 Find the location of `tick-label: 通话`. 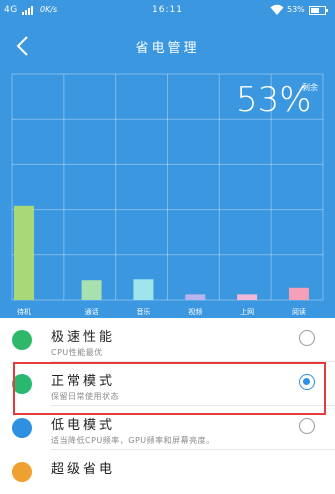

tick-label: 通话 is located at coordinates (92, 311).